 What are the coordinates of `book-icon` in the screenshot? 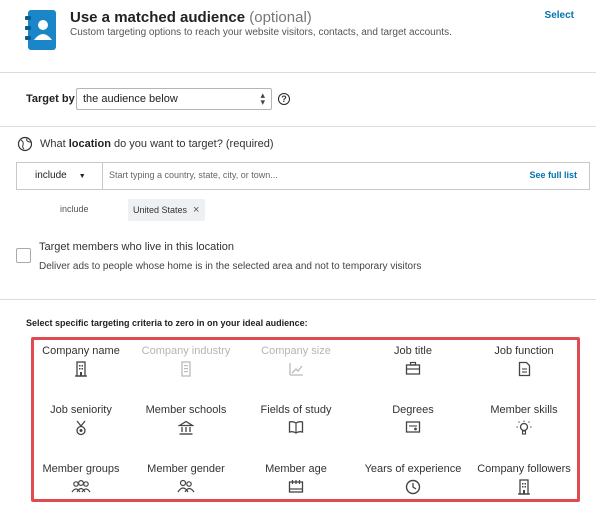 It's located at (296, 428).